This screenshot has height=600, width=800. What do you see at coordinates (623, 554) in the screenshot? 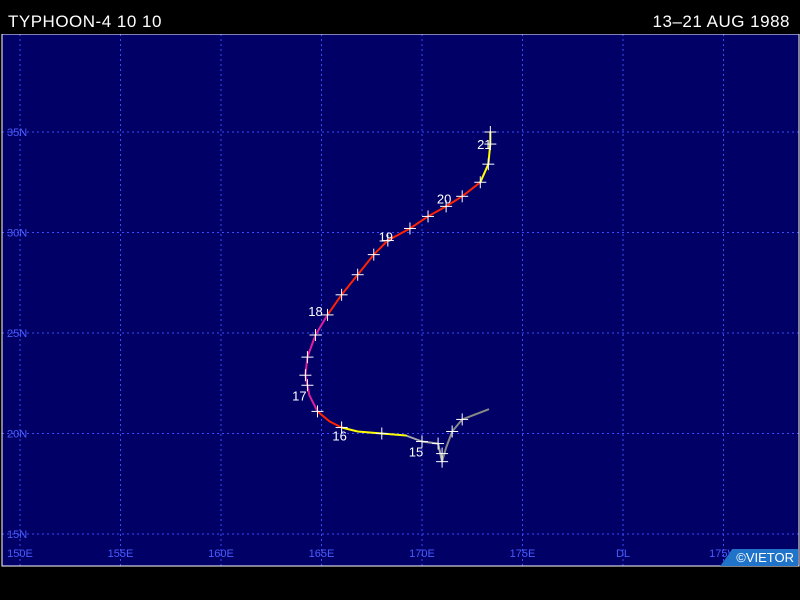
I see `lon-tick-label: DL` at bounding box center [623, 554].